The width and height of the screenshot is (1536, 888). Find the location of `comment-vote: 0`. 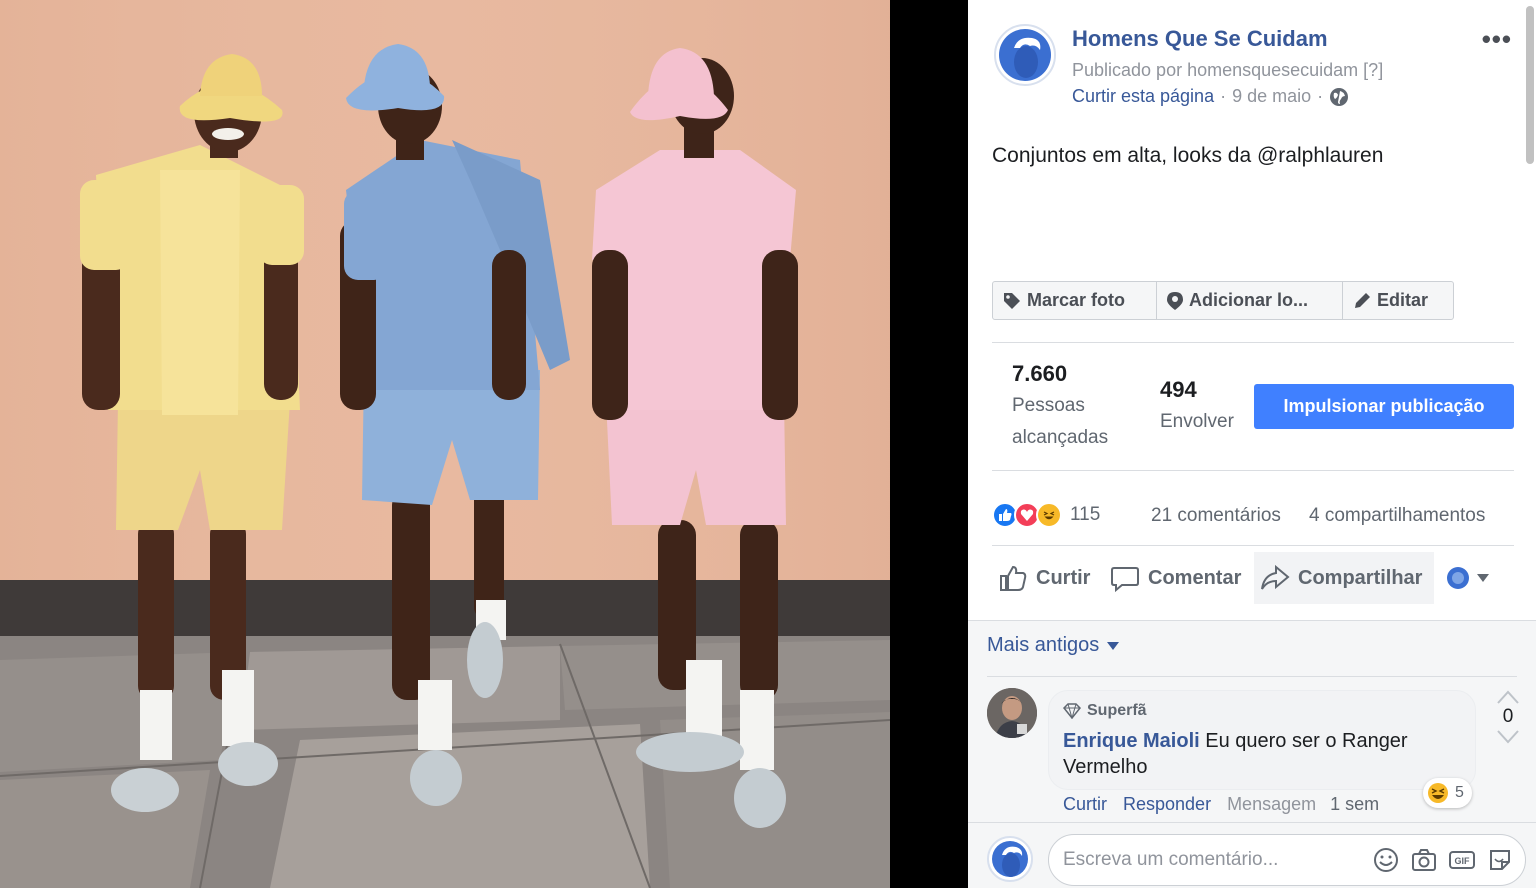

comment-vote: 0 is located at coordinates (1508, 717).